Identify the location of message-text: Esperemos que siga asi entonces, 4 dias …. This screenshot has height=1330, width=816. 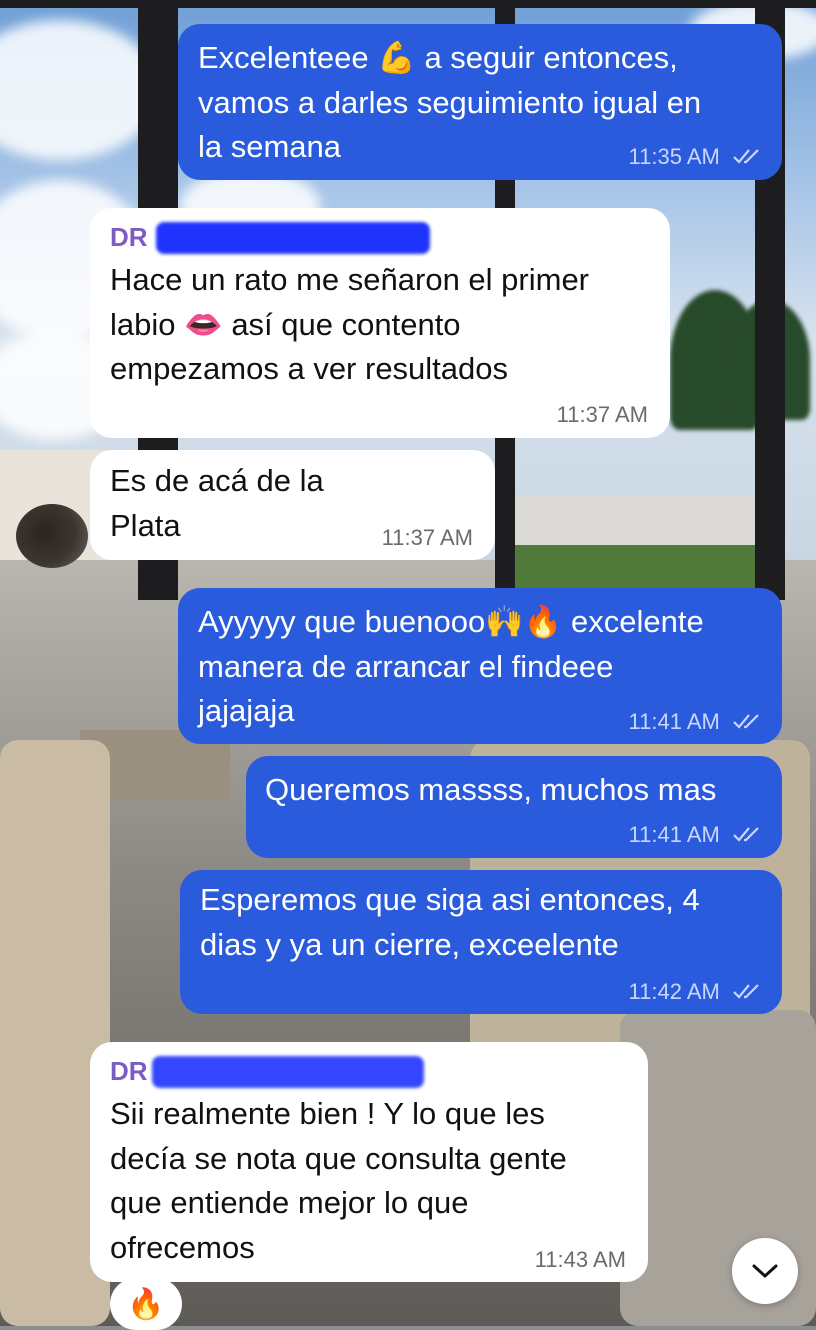
(450, 922).